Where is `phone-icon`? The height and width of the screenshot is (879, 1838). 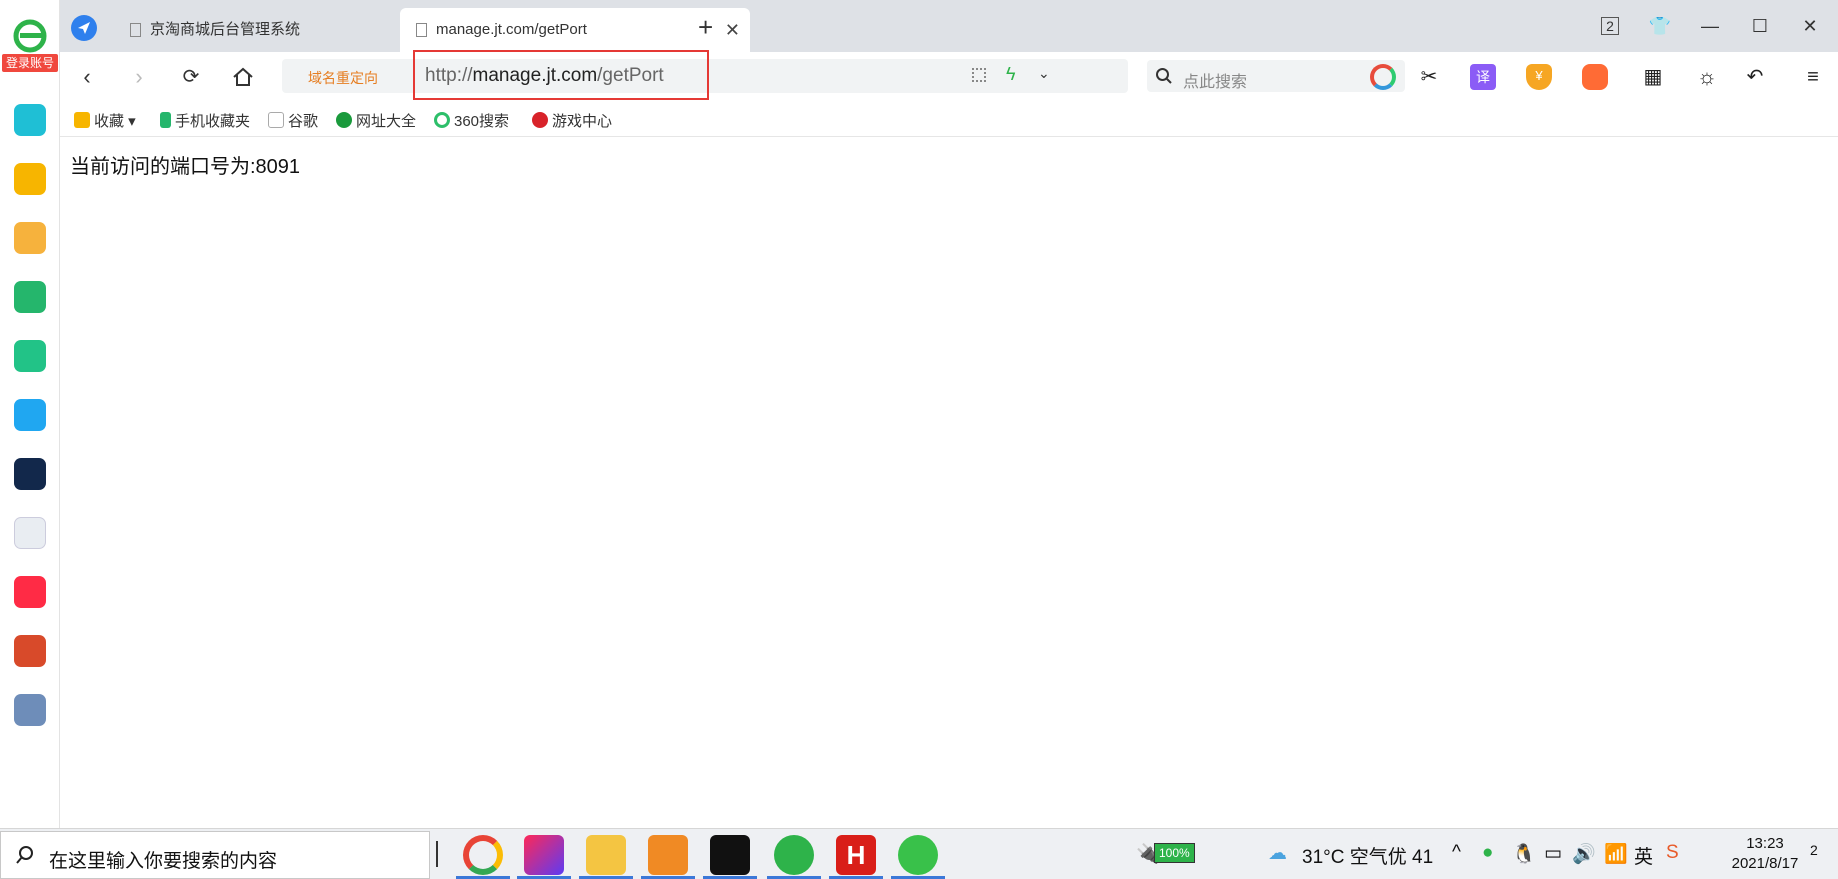 phone-icon is located at coordinates (165, 120).